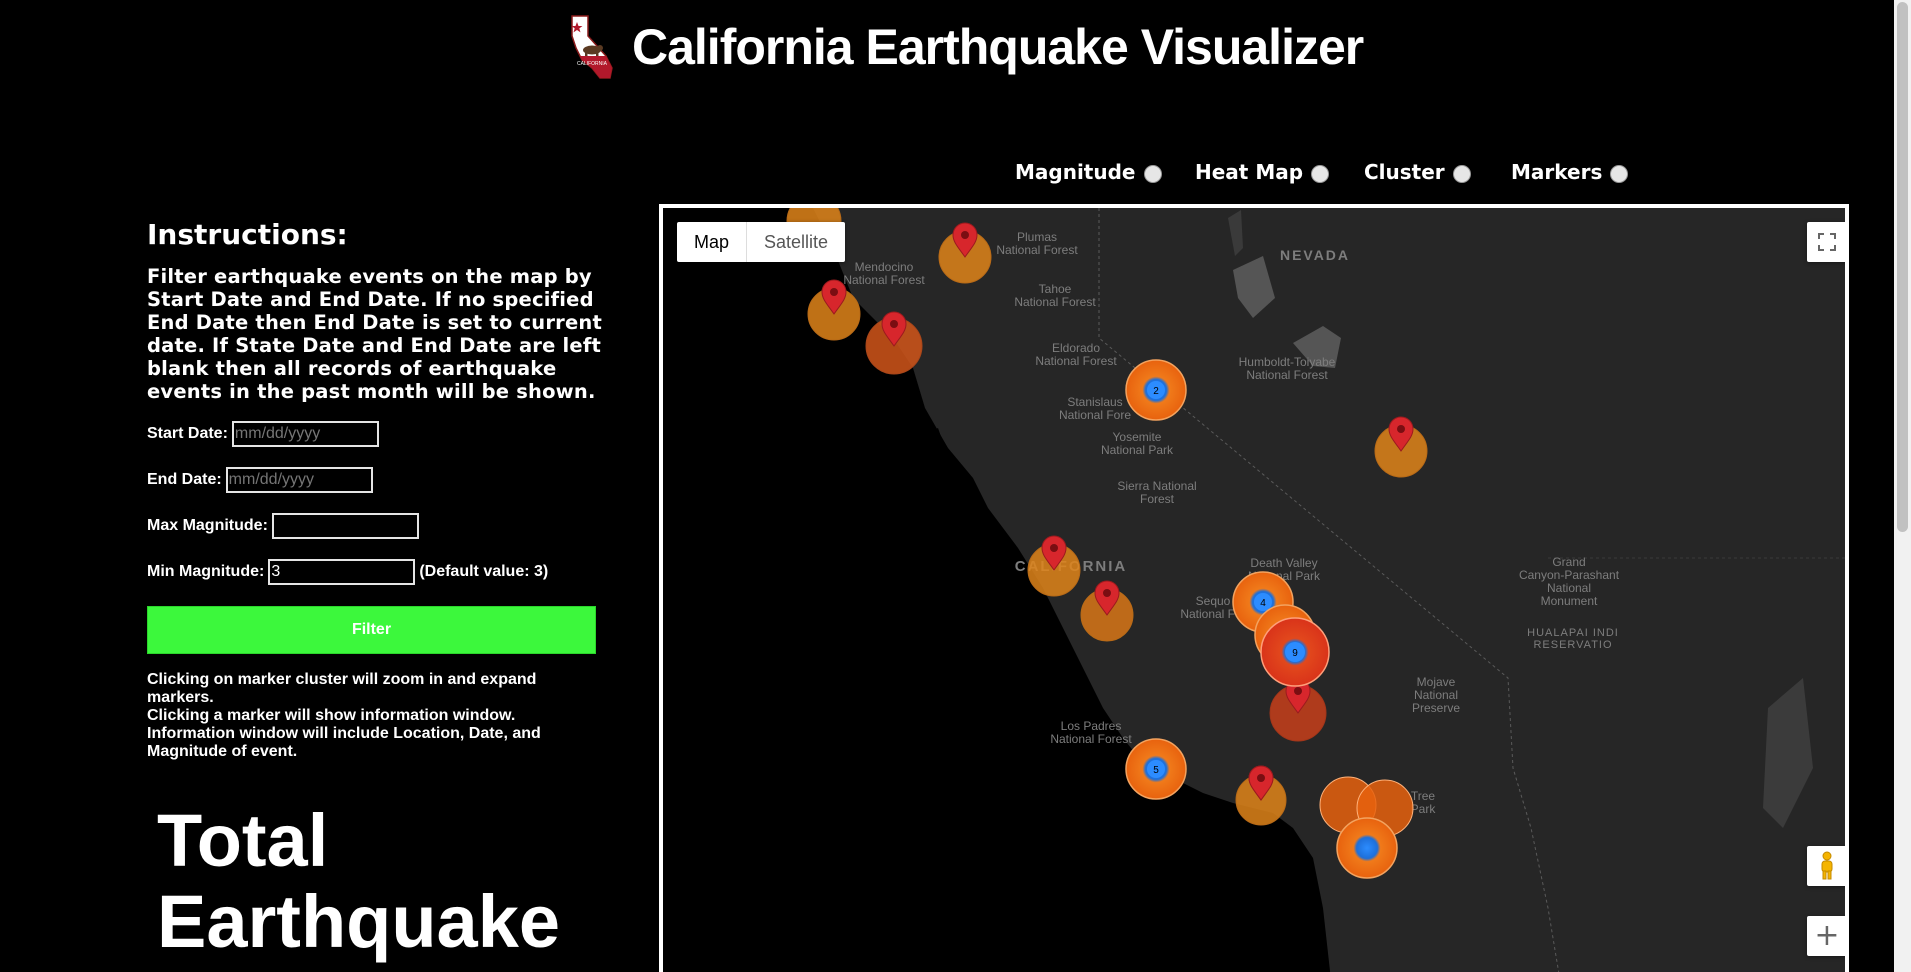 The height and width of the screenshot is (972, 1911). Describe the element at coordinates (1137, 437) in the screenshot. I see `label-yosemite-1: Yosemite` at that location.